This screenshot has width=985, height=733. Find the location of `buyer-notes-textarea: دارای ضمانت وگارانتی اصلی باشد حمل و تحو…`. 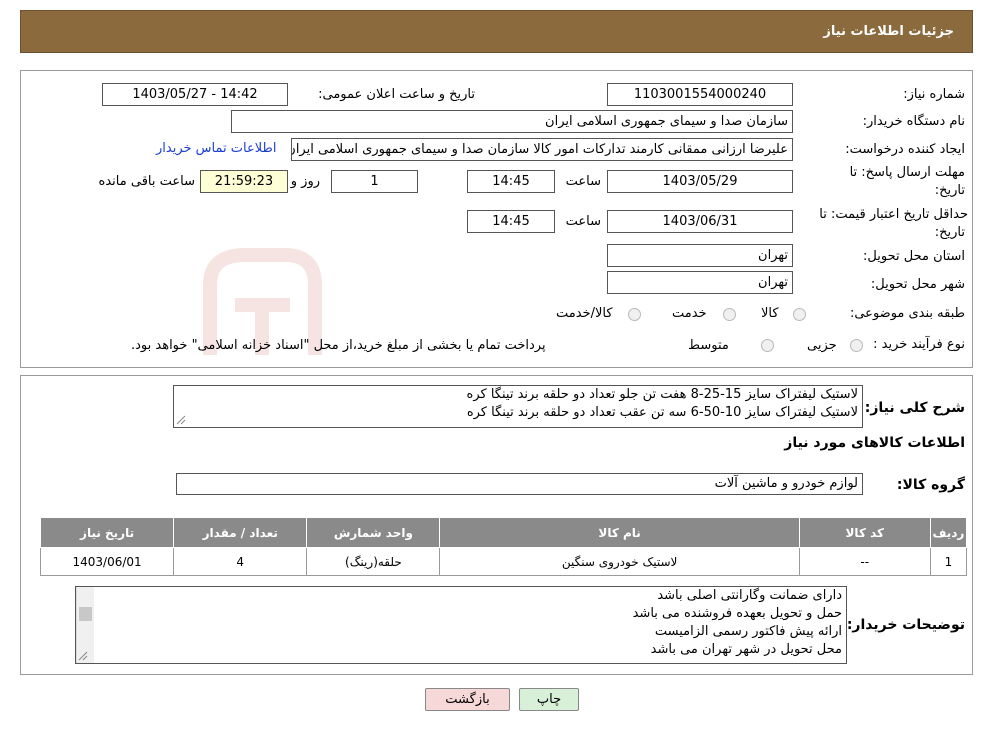

buyer-notes-textarea: دارای ضمانت وگارانتی اصلی باشد حمل و تحو… is located at coordinates (461, 625).